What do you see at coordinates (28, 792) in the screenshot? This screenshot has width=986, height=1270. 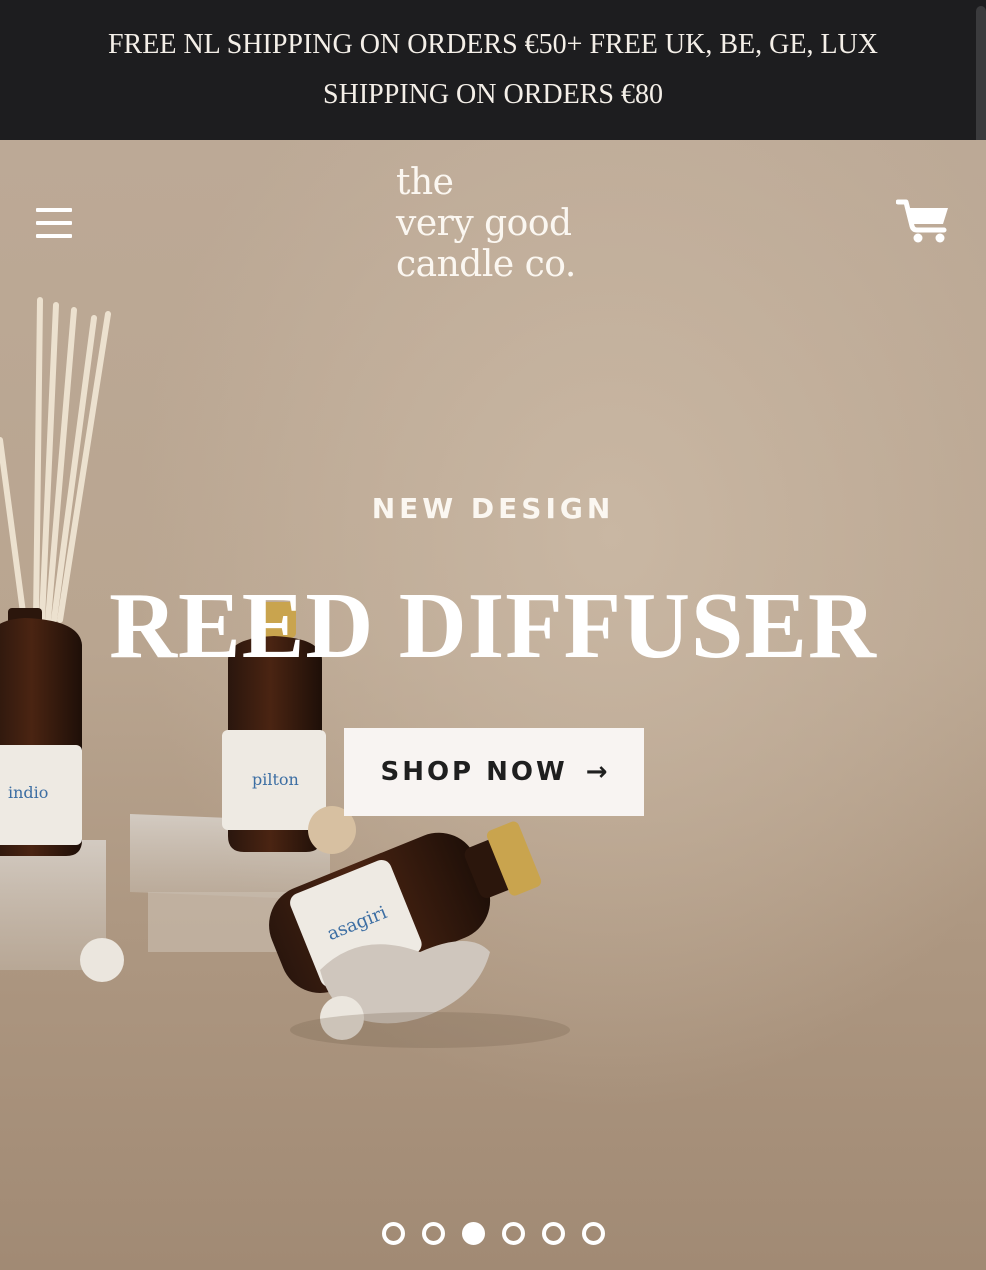 I see `svg-text: indio` at bounding box center [28, 792].